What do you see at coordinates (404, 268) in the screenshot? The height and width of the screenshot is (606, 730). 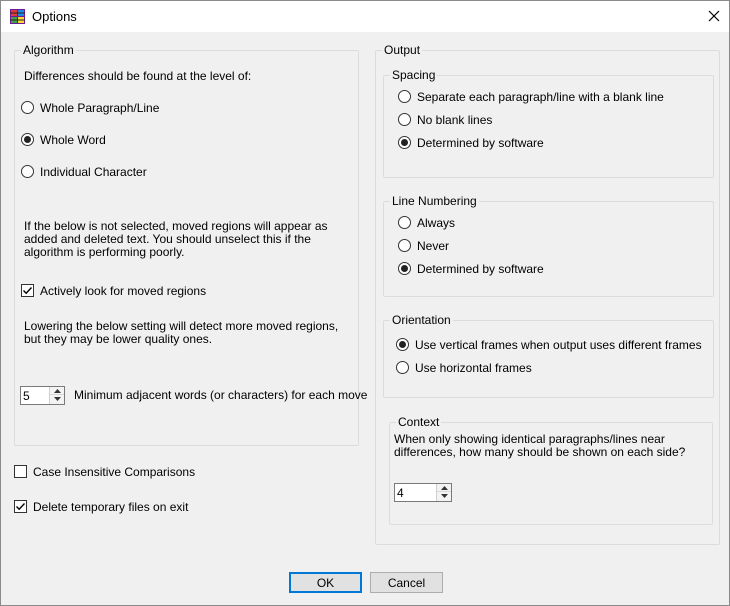 I see `radio-numbering-software` at bounding box center [404, 268].